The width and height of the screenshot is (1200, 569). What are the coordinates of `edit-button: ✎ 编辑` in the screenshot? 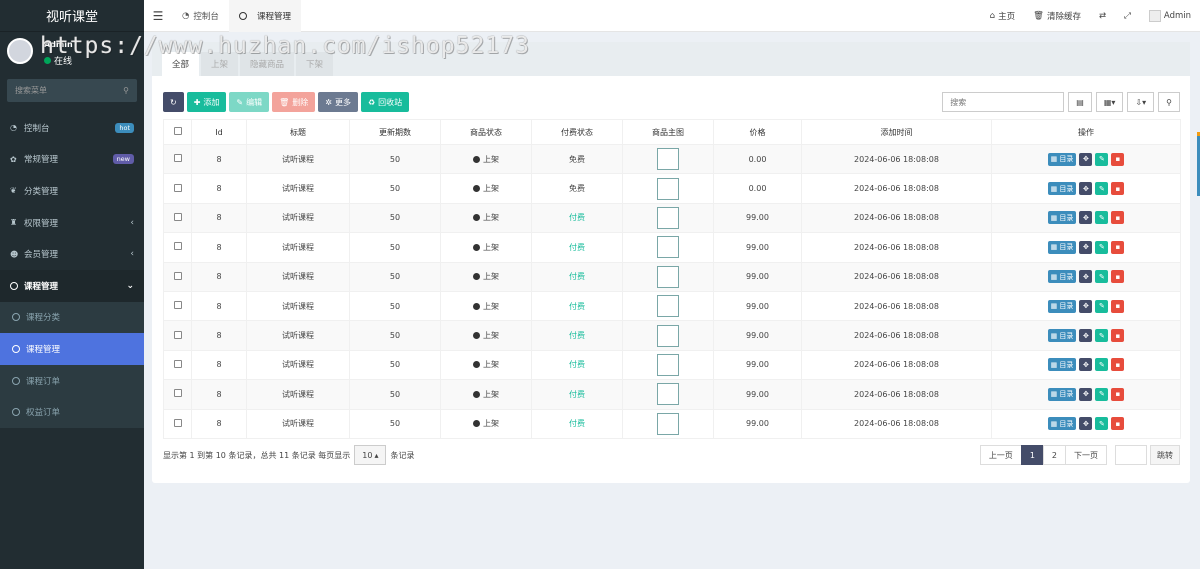 It's located at (249, 102).